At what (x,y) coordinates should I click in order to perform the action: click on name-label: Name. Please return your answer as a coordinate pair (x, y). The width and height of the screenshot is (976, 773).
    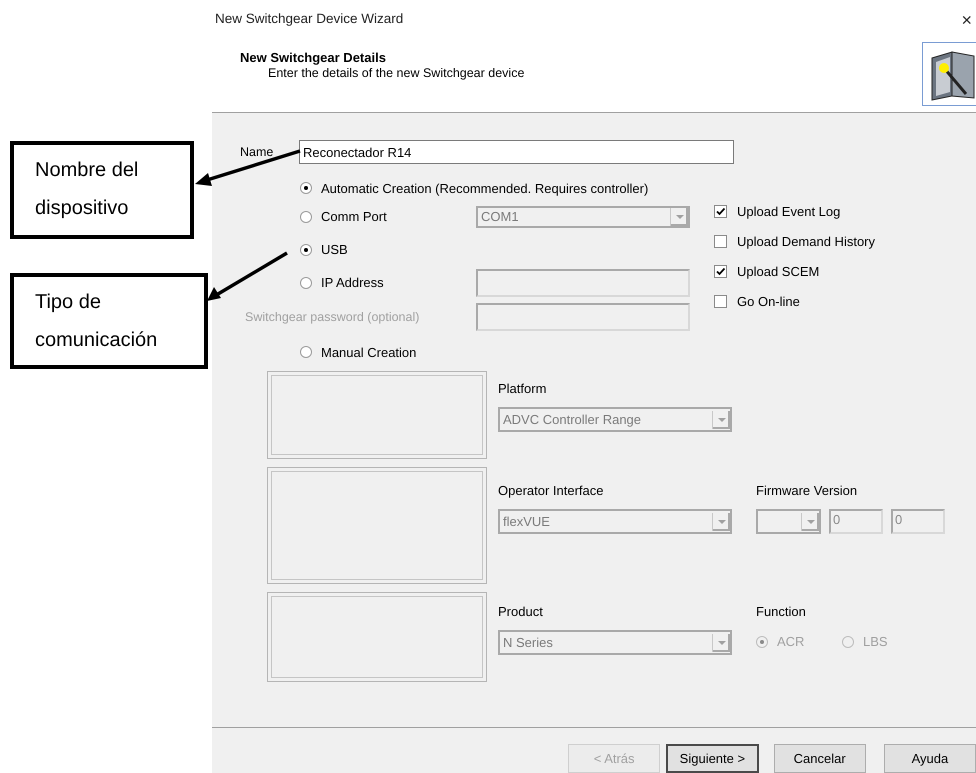
    Looking at the image, I should click on (257, 152).